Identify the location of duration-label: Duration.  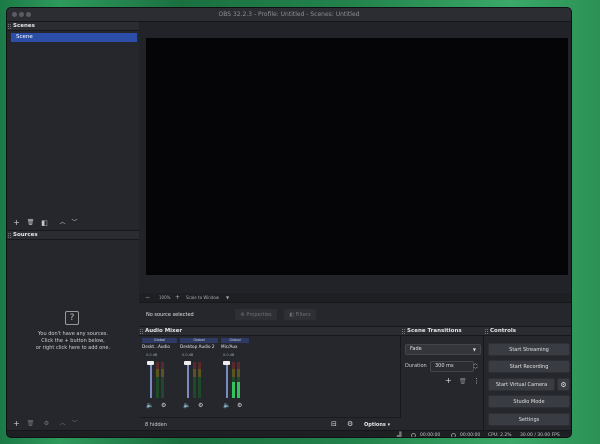
(416, 366).